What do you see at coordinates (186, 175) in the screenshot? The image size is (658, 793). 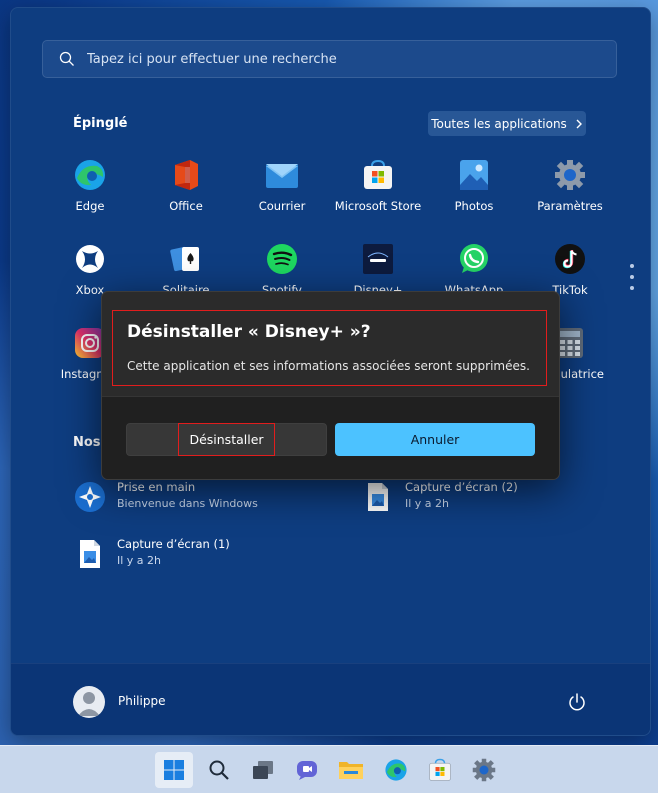 I see `office-icon` at bounding box center [186, 175].